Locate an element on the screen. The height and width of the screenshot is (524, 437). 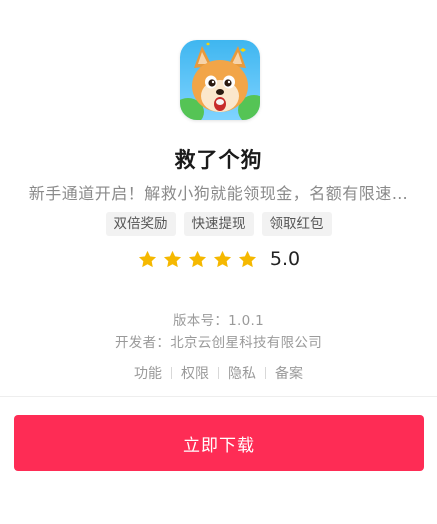
tag-list: 双倍奖励 快速提现 领取红包 is located at coordinates (218, 224).